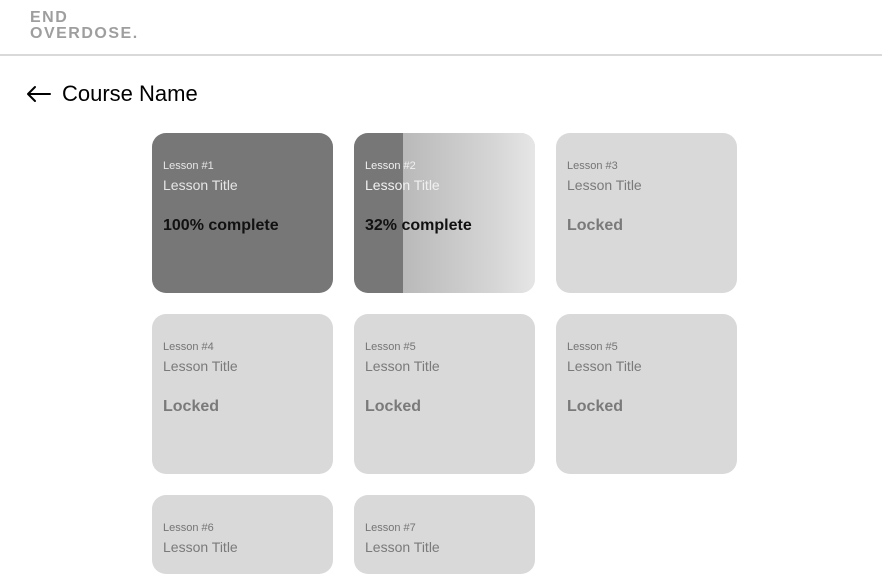  I want to click on lesson-card: Lesson #4 Lesson Title Locked, so click(242, 394).